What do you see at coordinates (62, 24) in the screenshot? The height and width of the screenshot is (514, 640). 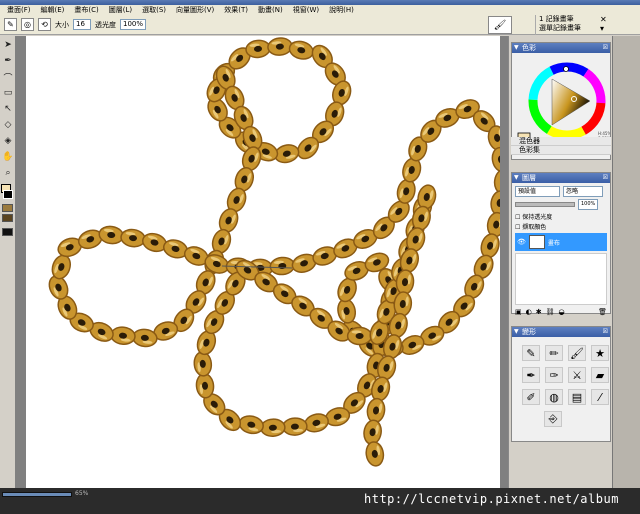 I see `size-label: 大小` at bounding box center [62, 24].